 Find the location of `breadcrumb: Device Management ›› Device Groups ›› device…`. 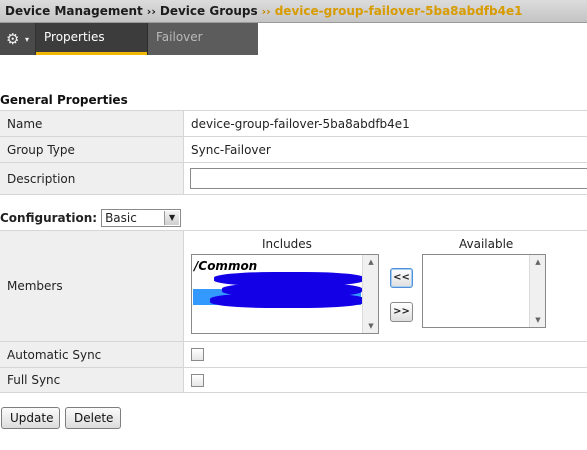

breadcrumb: Device Management ›› Device Groups ›› device… is located at coordinates (293, 11).